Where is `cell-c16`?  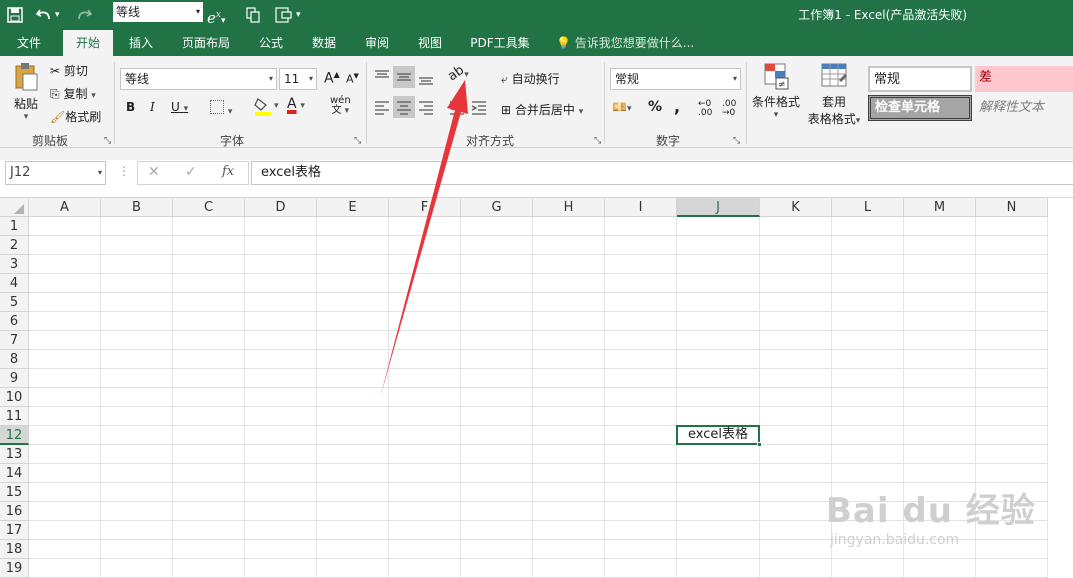 cell-c16 is located at coordinates (209, 511).